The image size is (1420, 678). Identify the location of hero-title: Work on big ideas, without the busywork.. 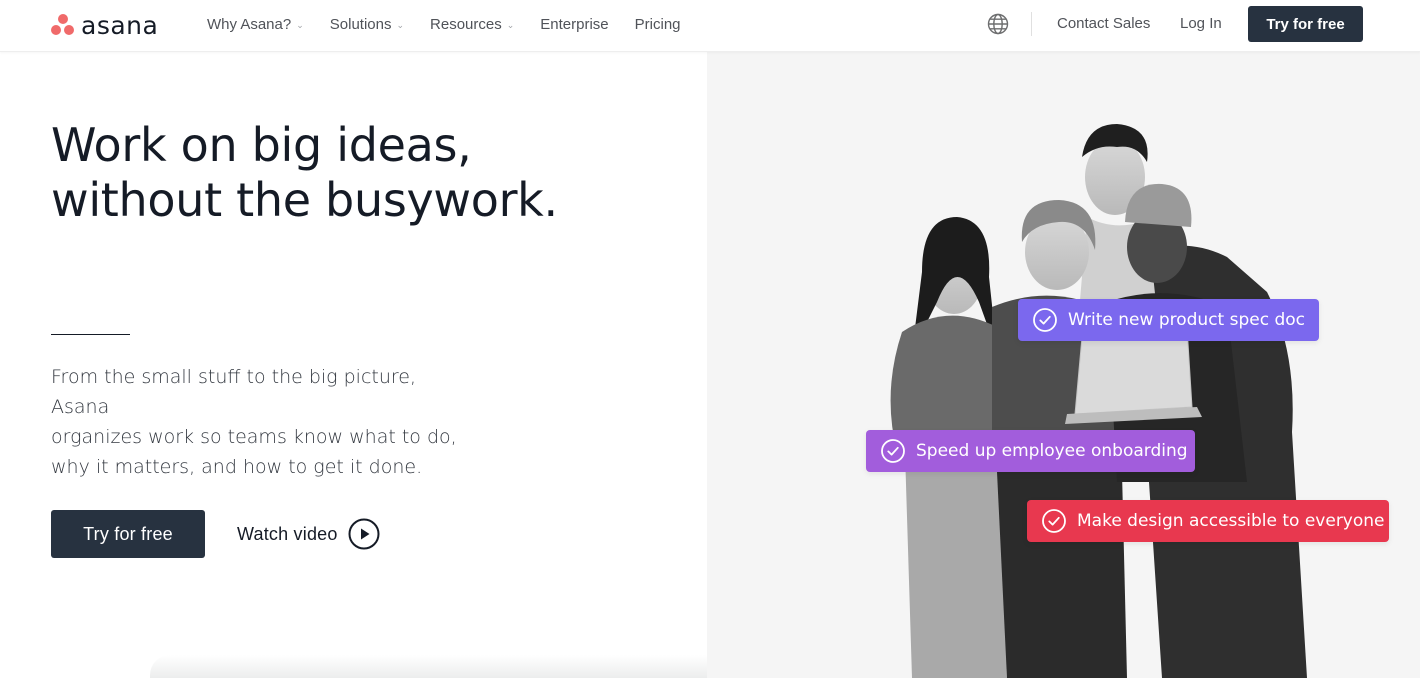
(371, 173).